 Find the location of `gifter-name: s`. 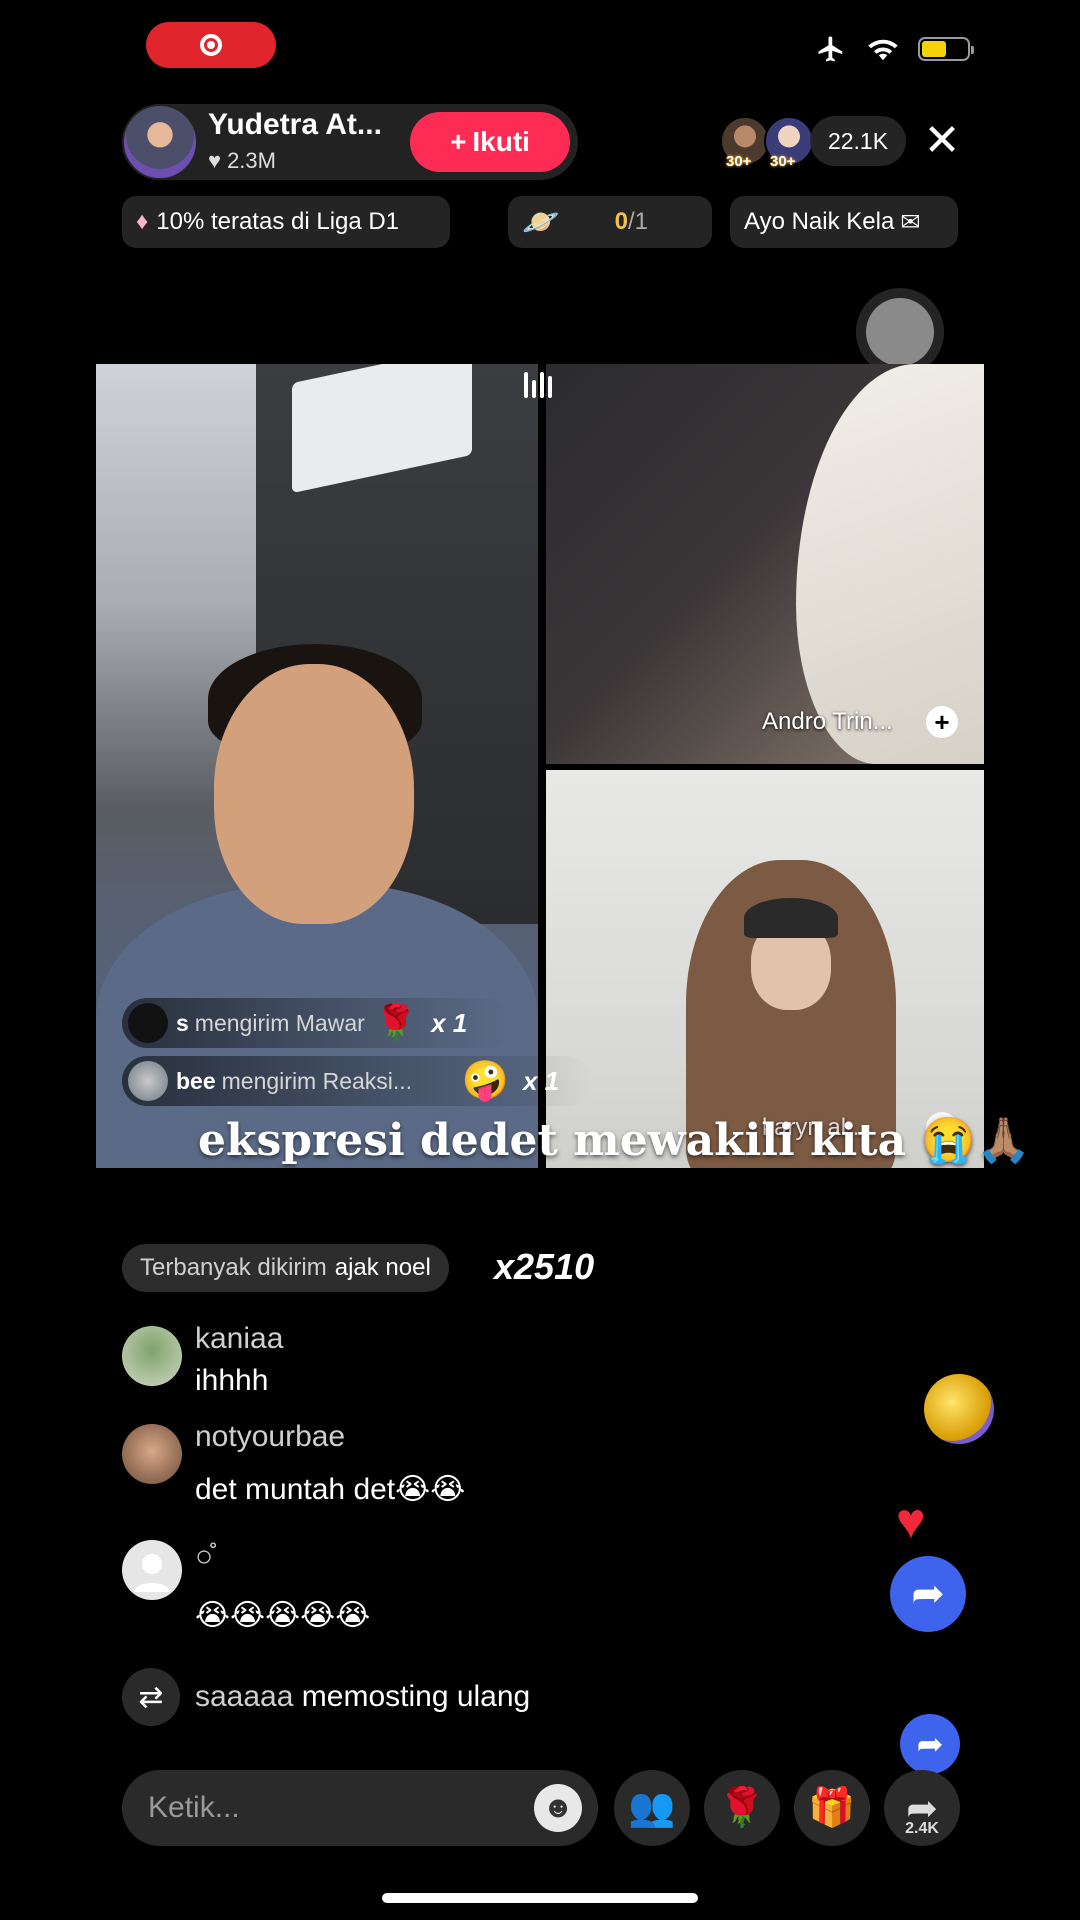

gifter-name: s is located at coordinates (182, 1022).